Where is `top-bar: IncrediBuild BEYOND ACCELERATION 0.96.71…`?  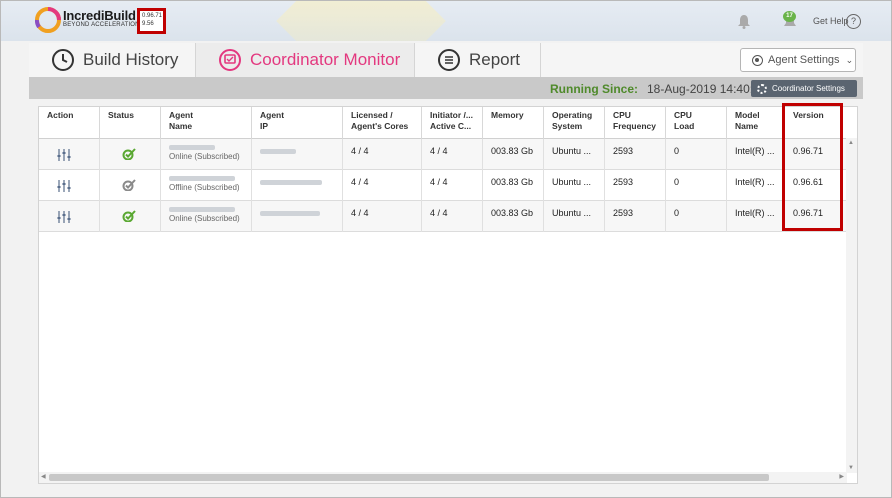
top-bar: IncrediBuild BEYOND ACCELERATION 0.96.71… is located at coordinates (446, 21).